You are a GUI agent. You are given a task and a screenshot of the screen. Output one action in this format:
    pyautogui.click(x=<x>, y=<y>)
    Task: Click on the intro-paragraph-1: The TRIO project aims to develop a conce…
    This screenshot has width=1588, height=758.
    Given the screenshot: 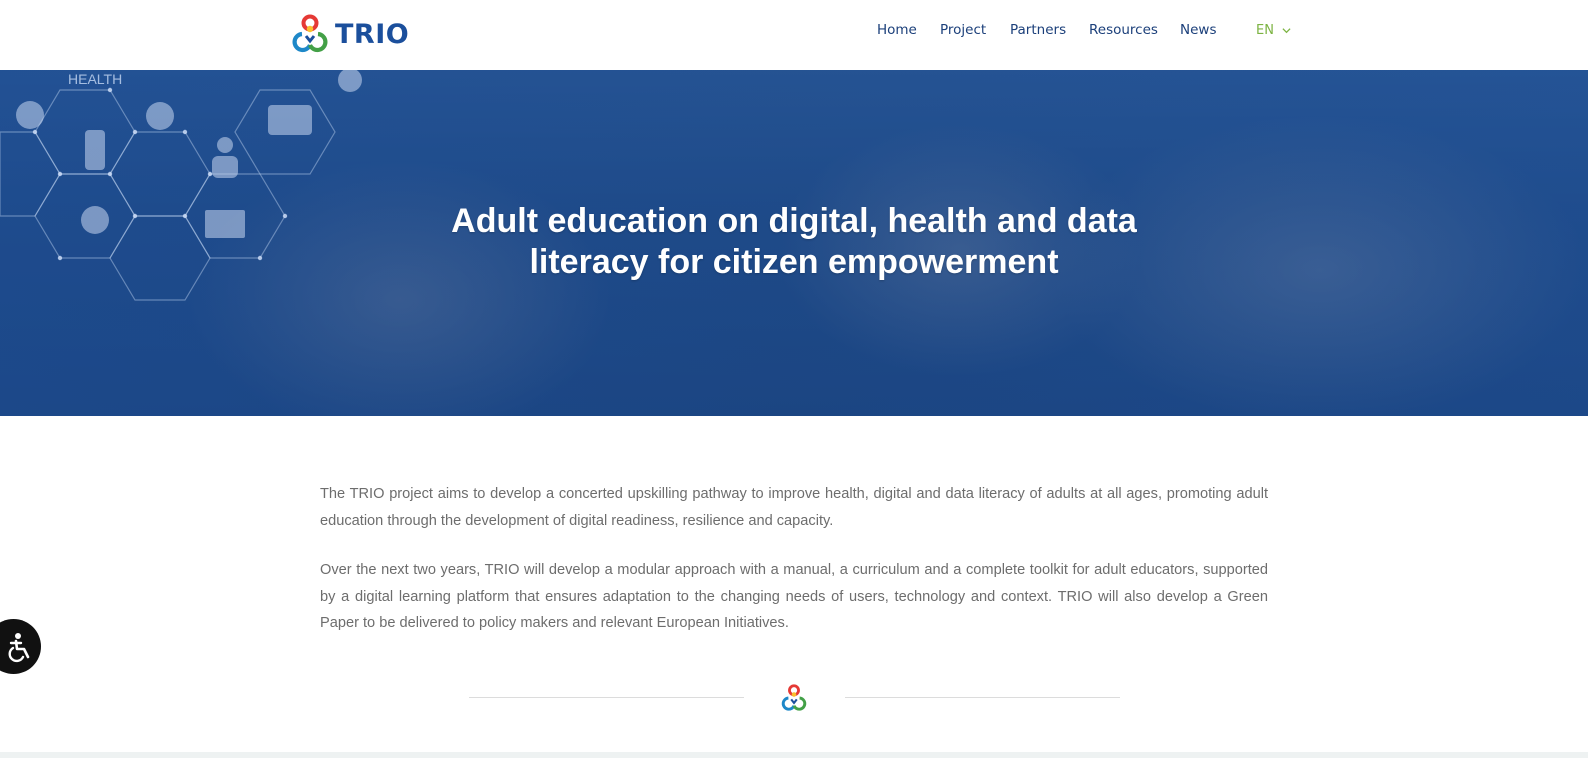 What is the action you would take?
    pyautogui.click(x=794, y=507)
    